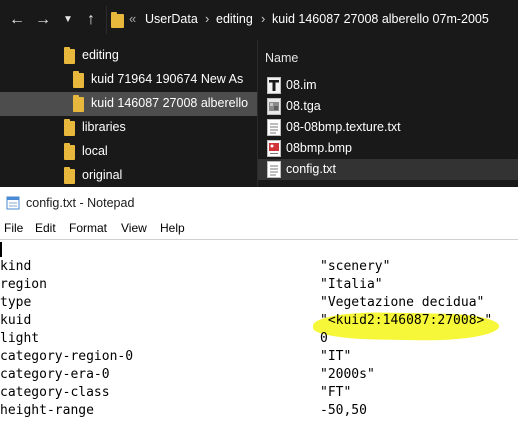 This screenshot has height=428, width=518. I want to click on config-line: region "Italia", so click(259, 285).